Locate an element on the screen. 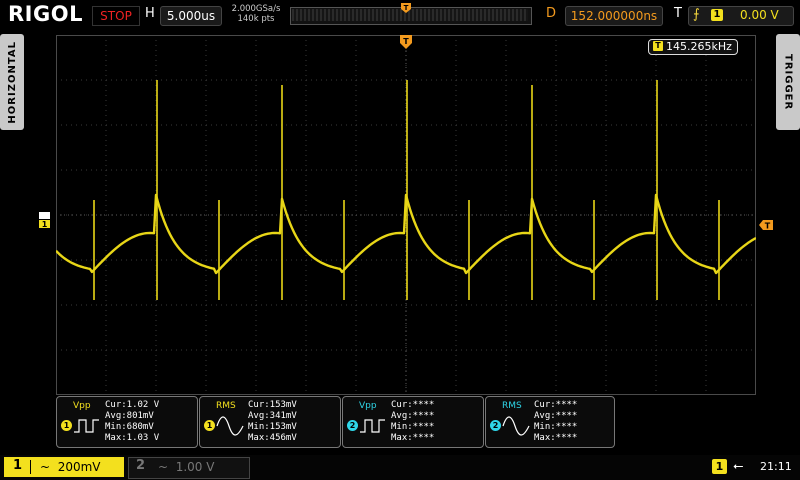 Image resolution: width=800 pixels, height=480 pixels. ch1-scale: ~ 200mV is located at coordinates (70, 467).